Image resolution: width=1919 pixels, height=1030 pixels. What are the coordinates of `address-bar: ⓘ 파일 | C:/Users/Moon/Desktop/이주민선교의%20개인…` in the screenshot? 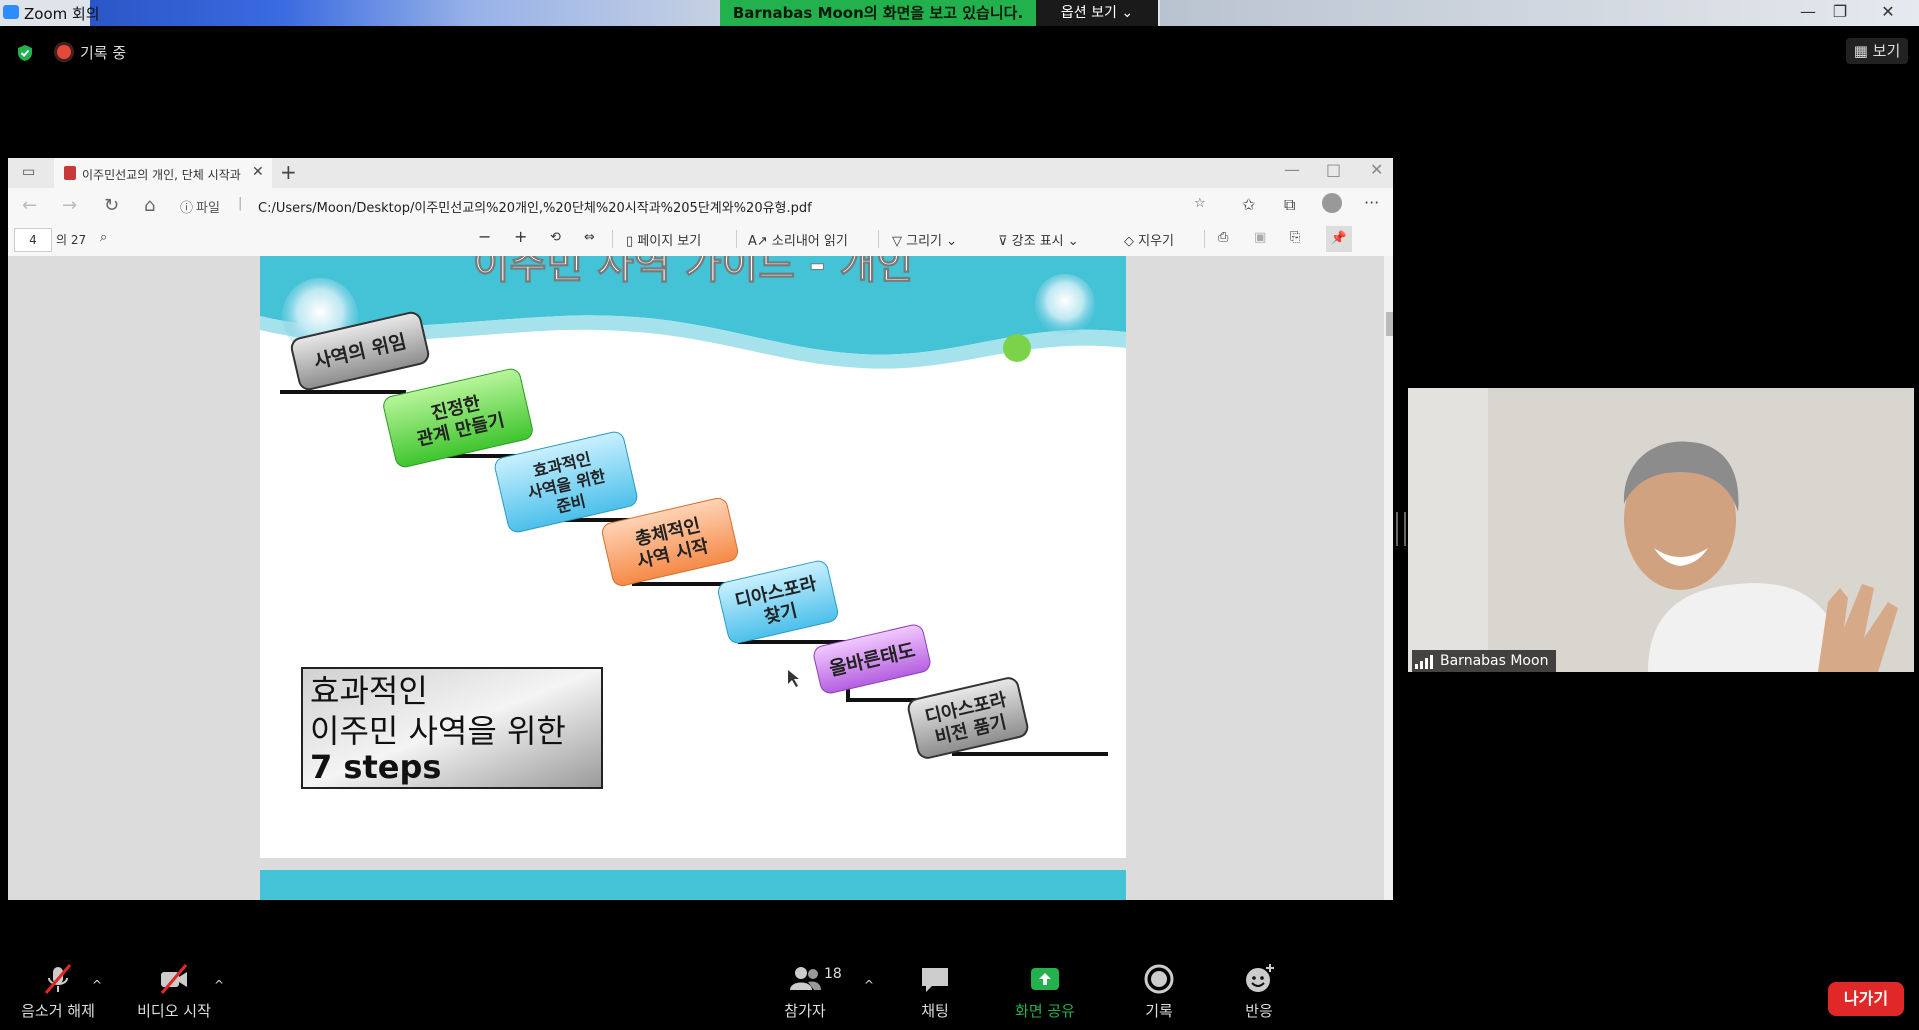 It's located at (695, 205).